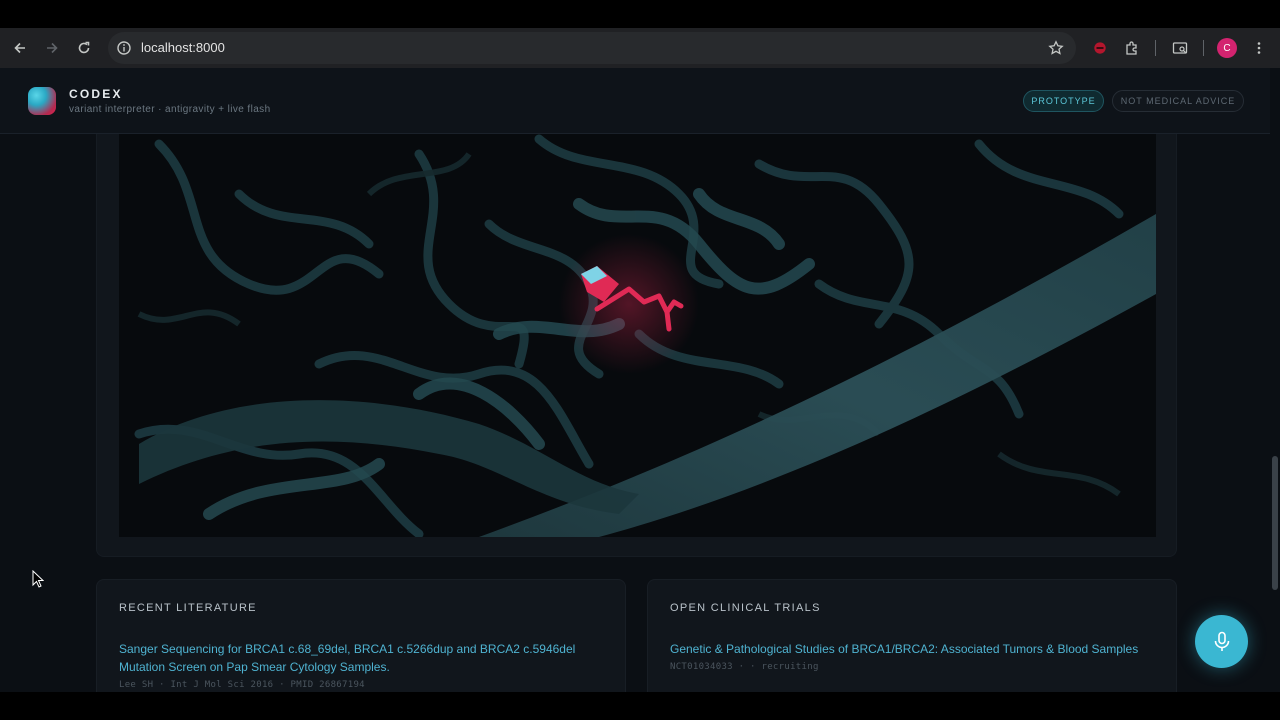 Image resolution: width=1280 pixels, height=720 pixels. Describe the element at coordinates (1178, 101) in the screenshot. I see `medical-disclaimer-badge: NOT MEDICAL ADVICE` at that location.